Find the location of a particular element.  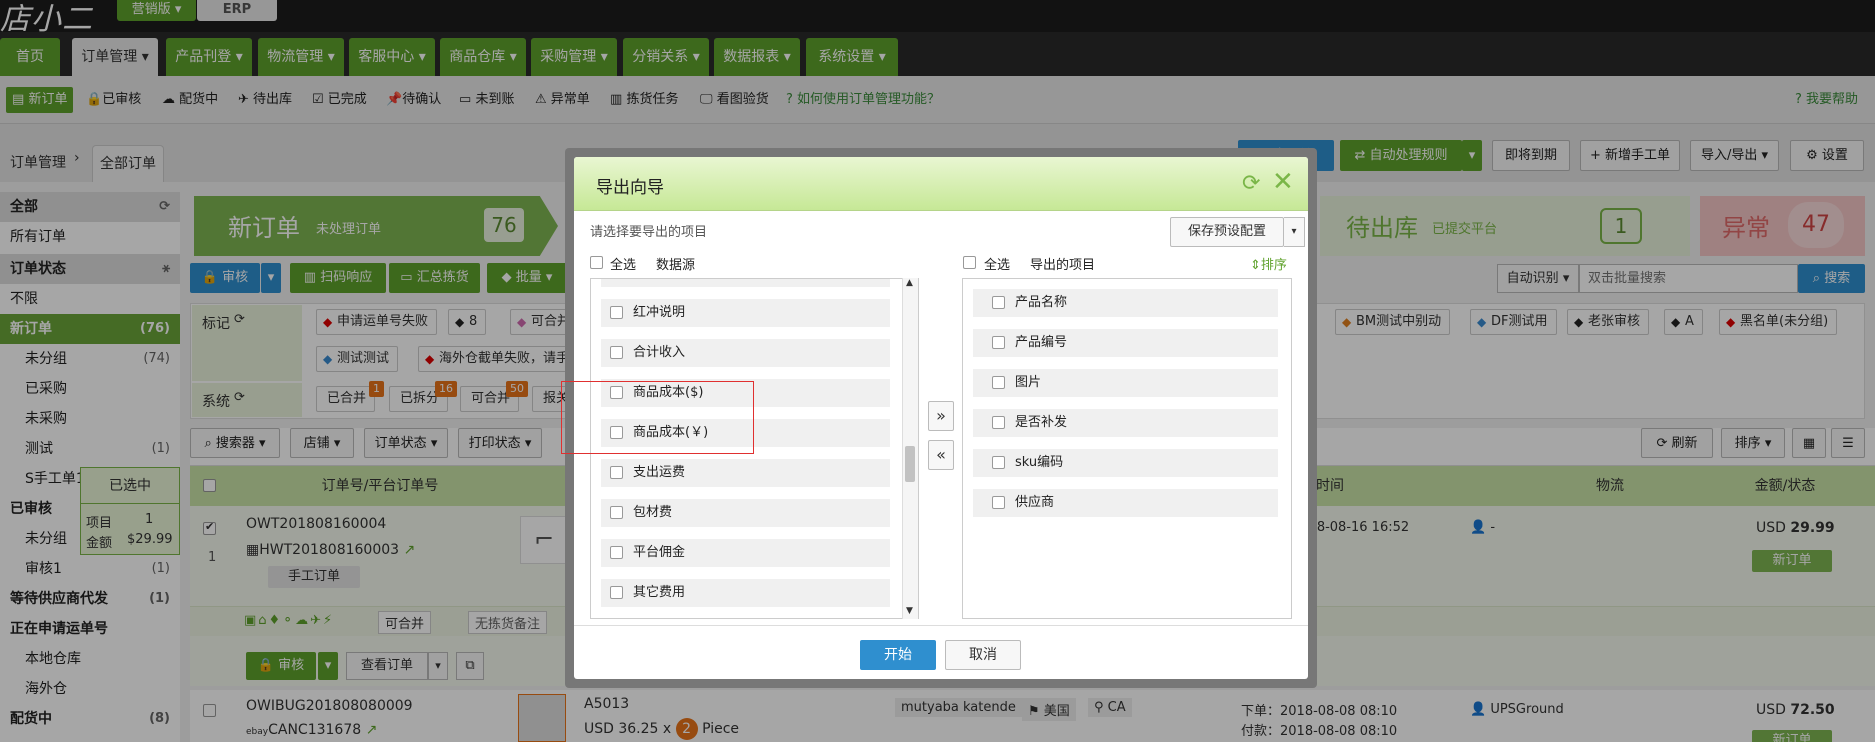

list-item-label: sku编码 is located at coordinates (1039, 462).